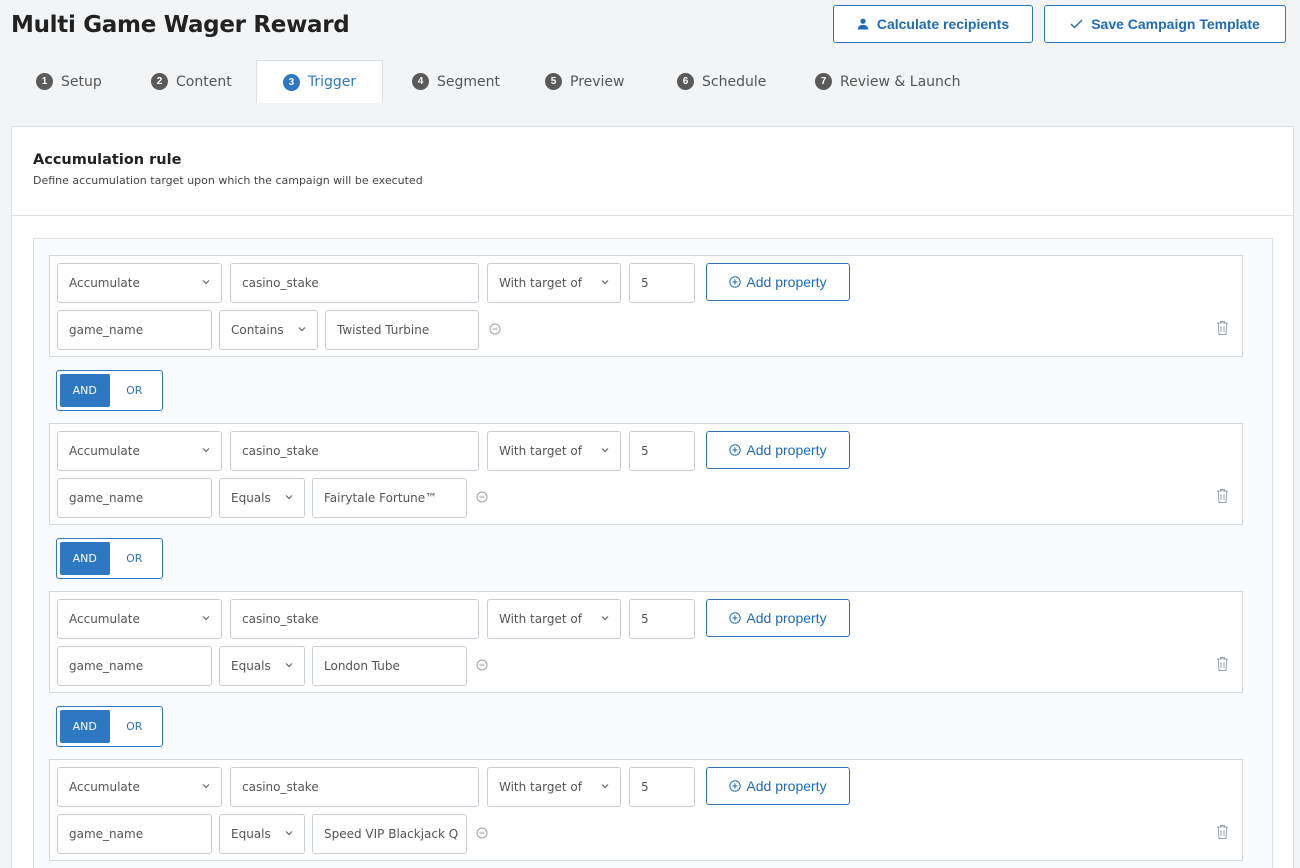 This screenshot has height=868, width=1300. Describe the element at coordinates (257, 330) in the screenshot. I see `operator-value: Contains` at that location.